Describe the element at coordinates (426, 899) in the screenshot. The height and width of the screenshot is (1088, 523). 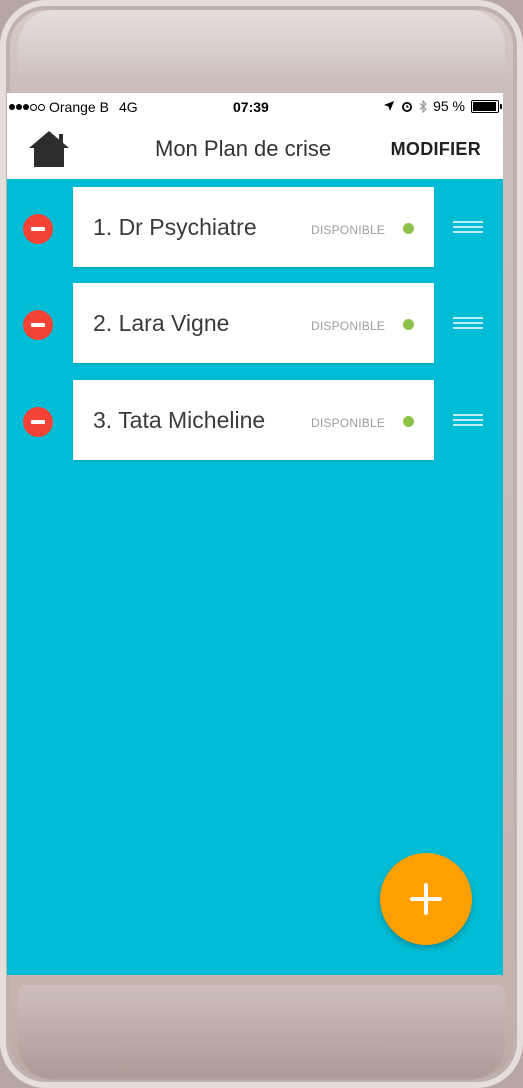
I see `add-contact-button` at that location.